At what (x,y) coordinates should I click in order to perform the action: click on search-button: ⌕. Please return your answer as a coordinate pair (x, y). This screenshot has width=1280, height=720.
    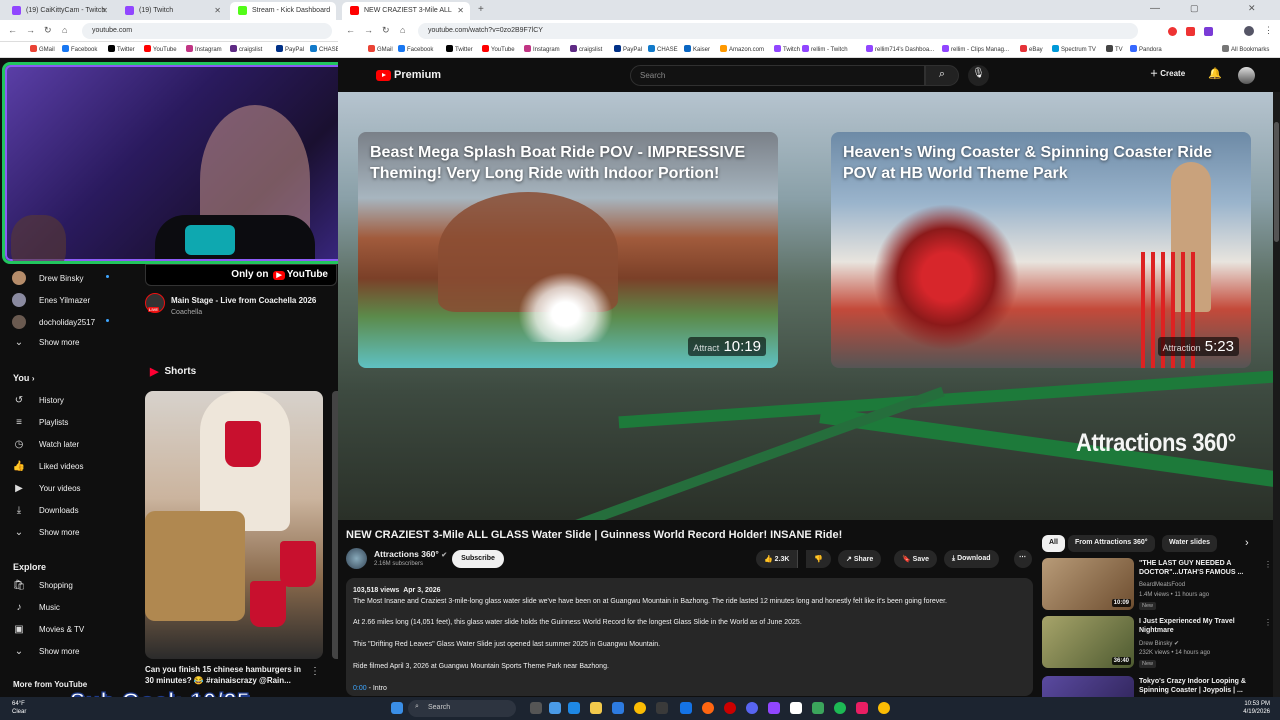
    Looking at the image, I should click on (942, 75).